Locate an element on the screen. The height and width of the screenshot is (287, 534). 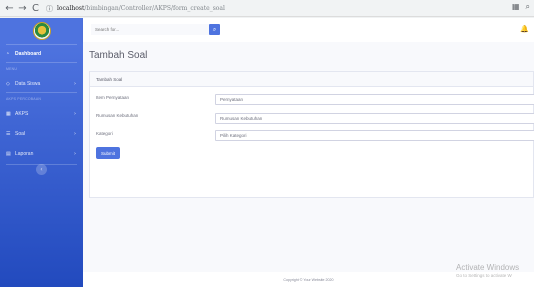
folder-icon: ◇ is located at coordinates (8, 83).